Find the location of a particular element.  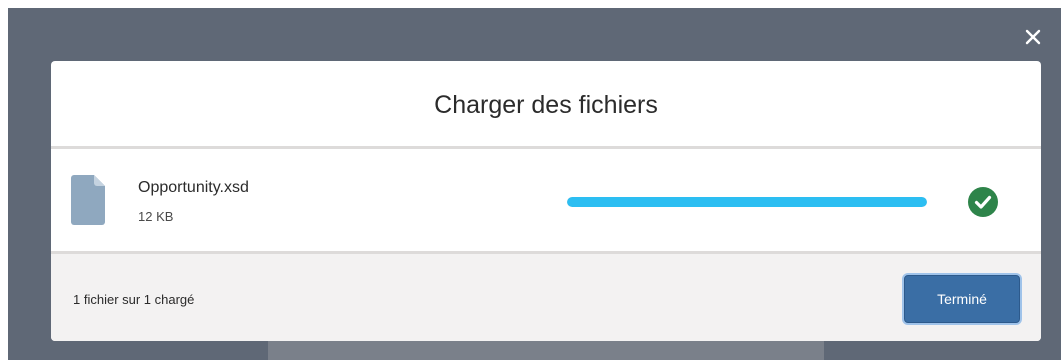

close-icon is located at coordinates (1033, 37).